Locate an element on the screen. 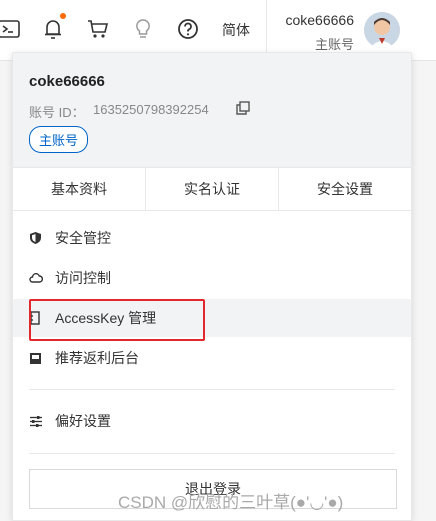 This screenshot has height=521, width=436. notification-dot is located at coordinates (63, 16).